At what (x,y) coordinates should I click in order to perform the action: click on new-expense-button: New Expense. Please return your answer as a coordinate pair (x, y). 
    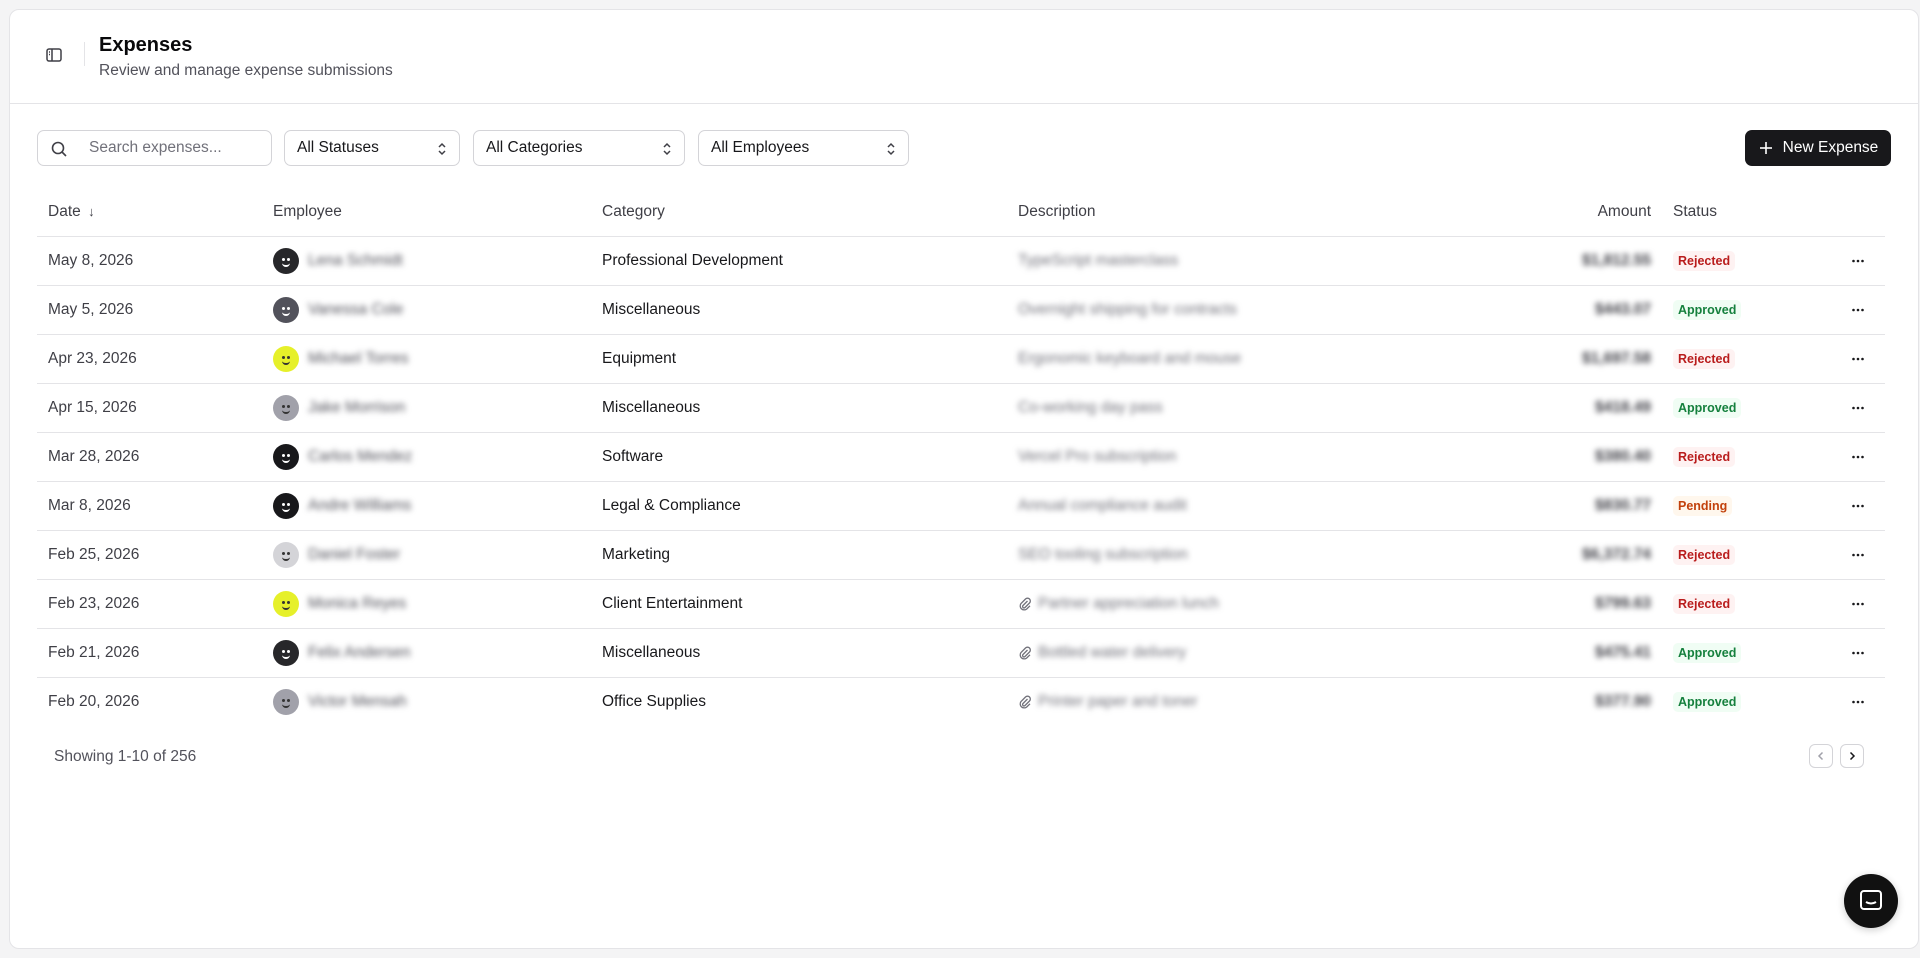
    Looking at the image, I should click on (1818, 148).